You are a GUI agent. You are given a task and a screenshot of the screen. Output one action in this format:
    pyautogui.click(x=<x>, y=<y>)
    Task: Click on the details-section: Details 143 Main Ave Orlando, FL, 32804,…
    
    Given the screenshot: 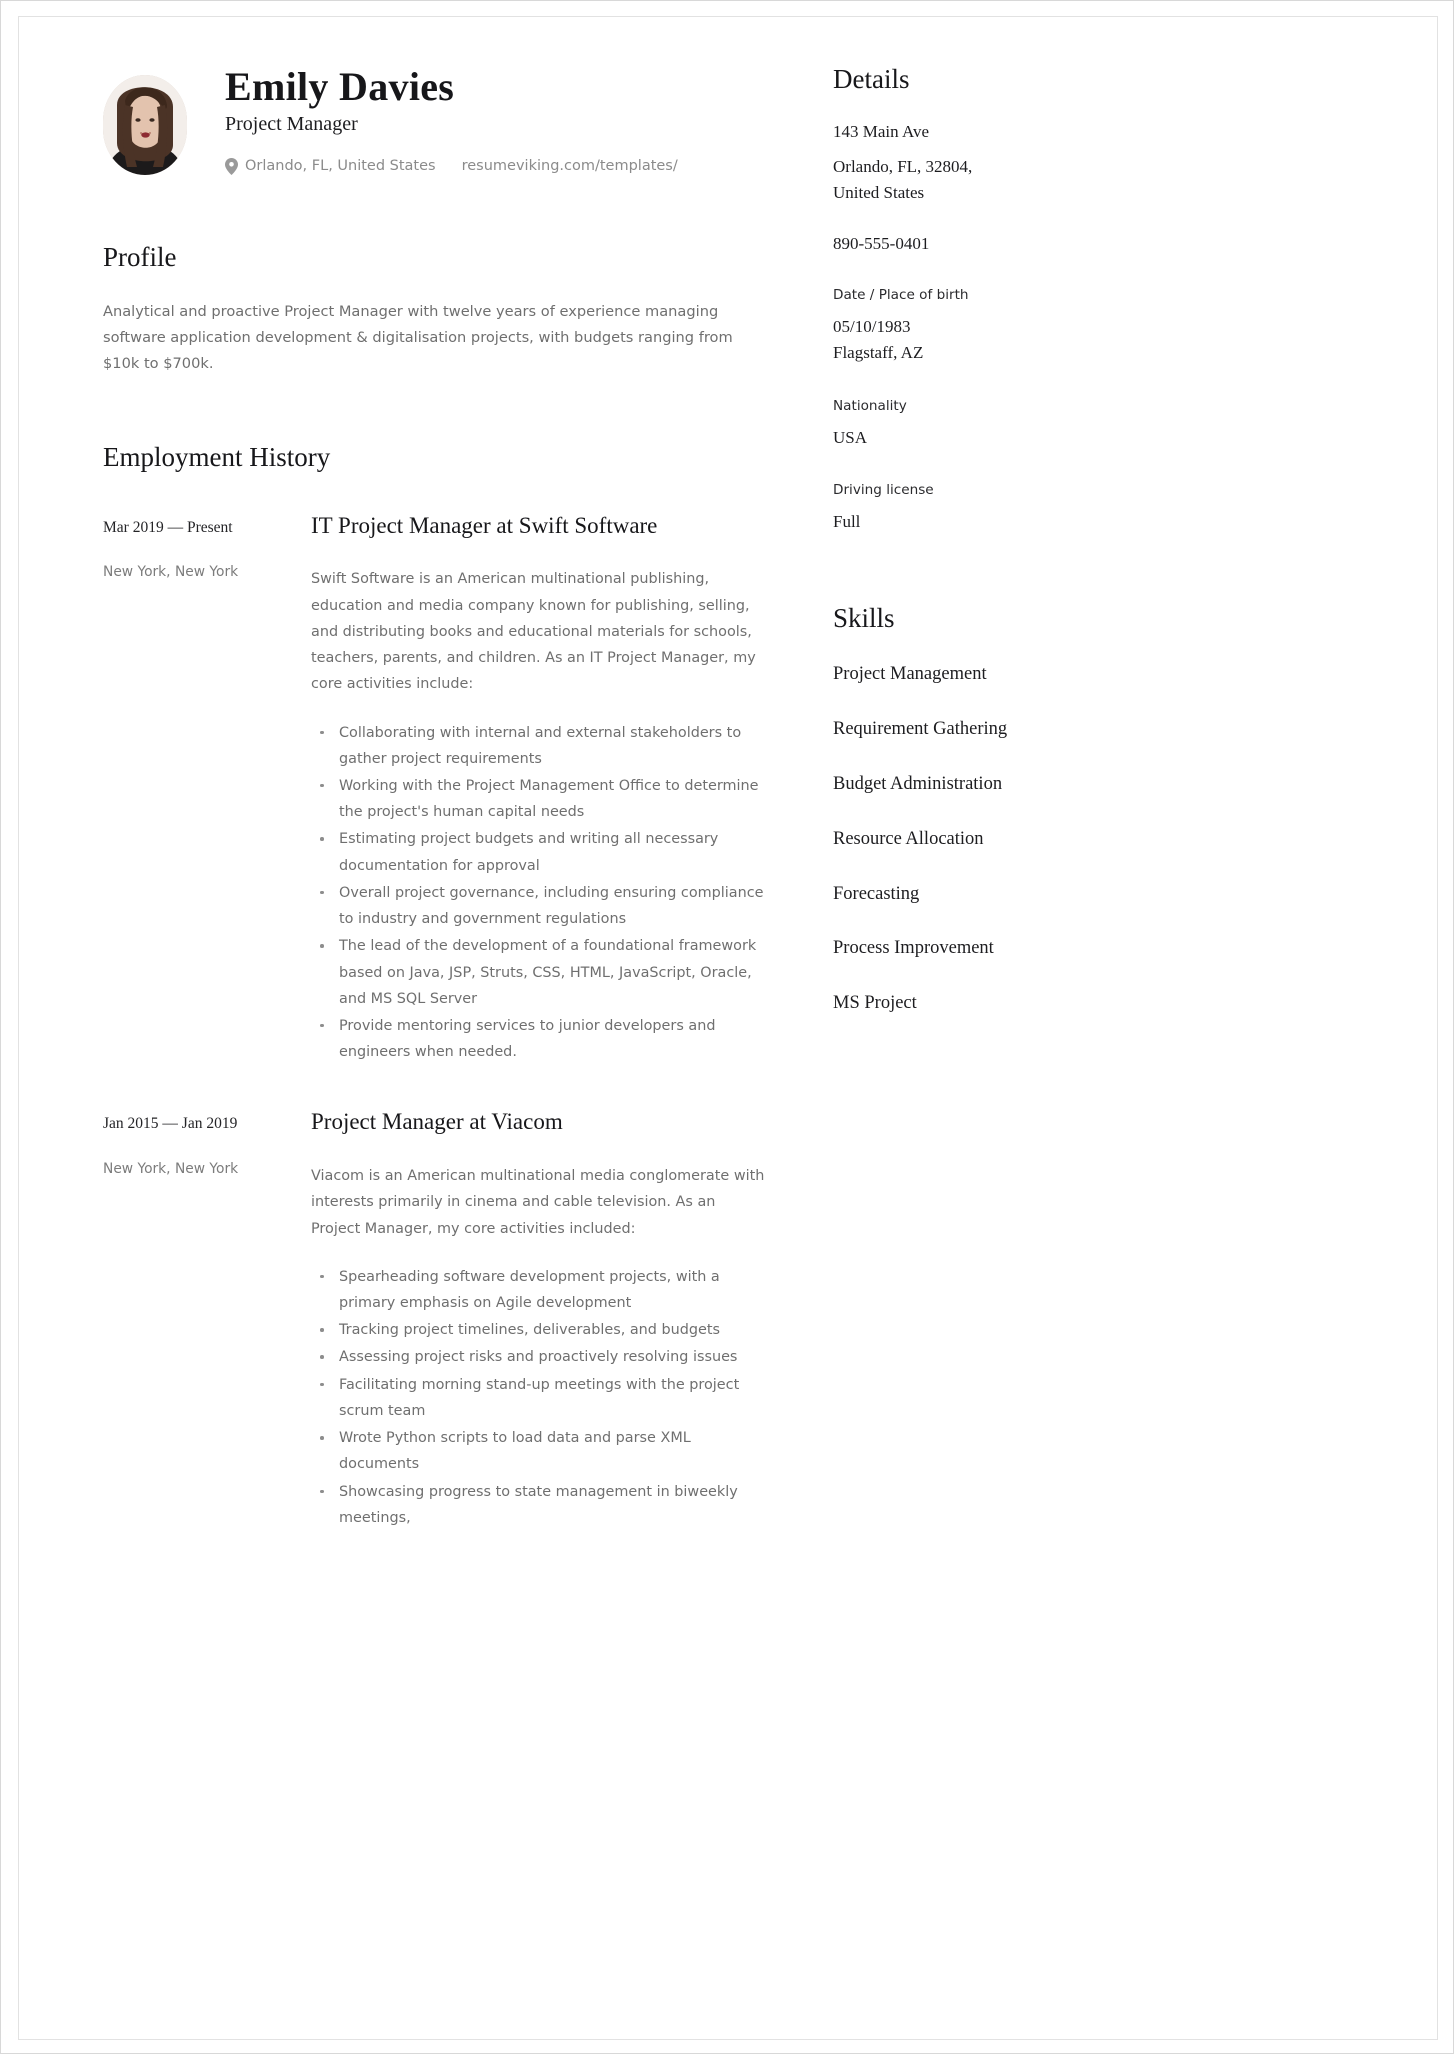 What is the action you would take?
    pyautogui.click(x=1066, y=299)
    